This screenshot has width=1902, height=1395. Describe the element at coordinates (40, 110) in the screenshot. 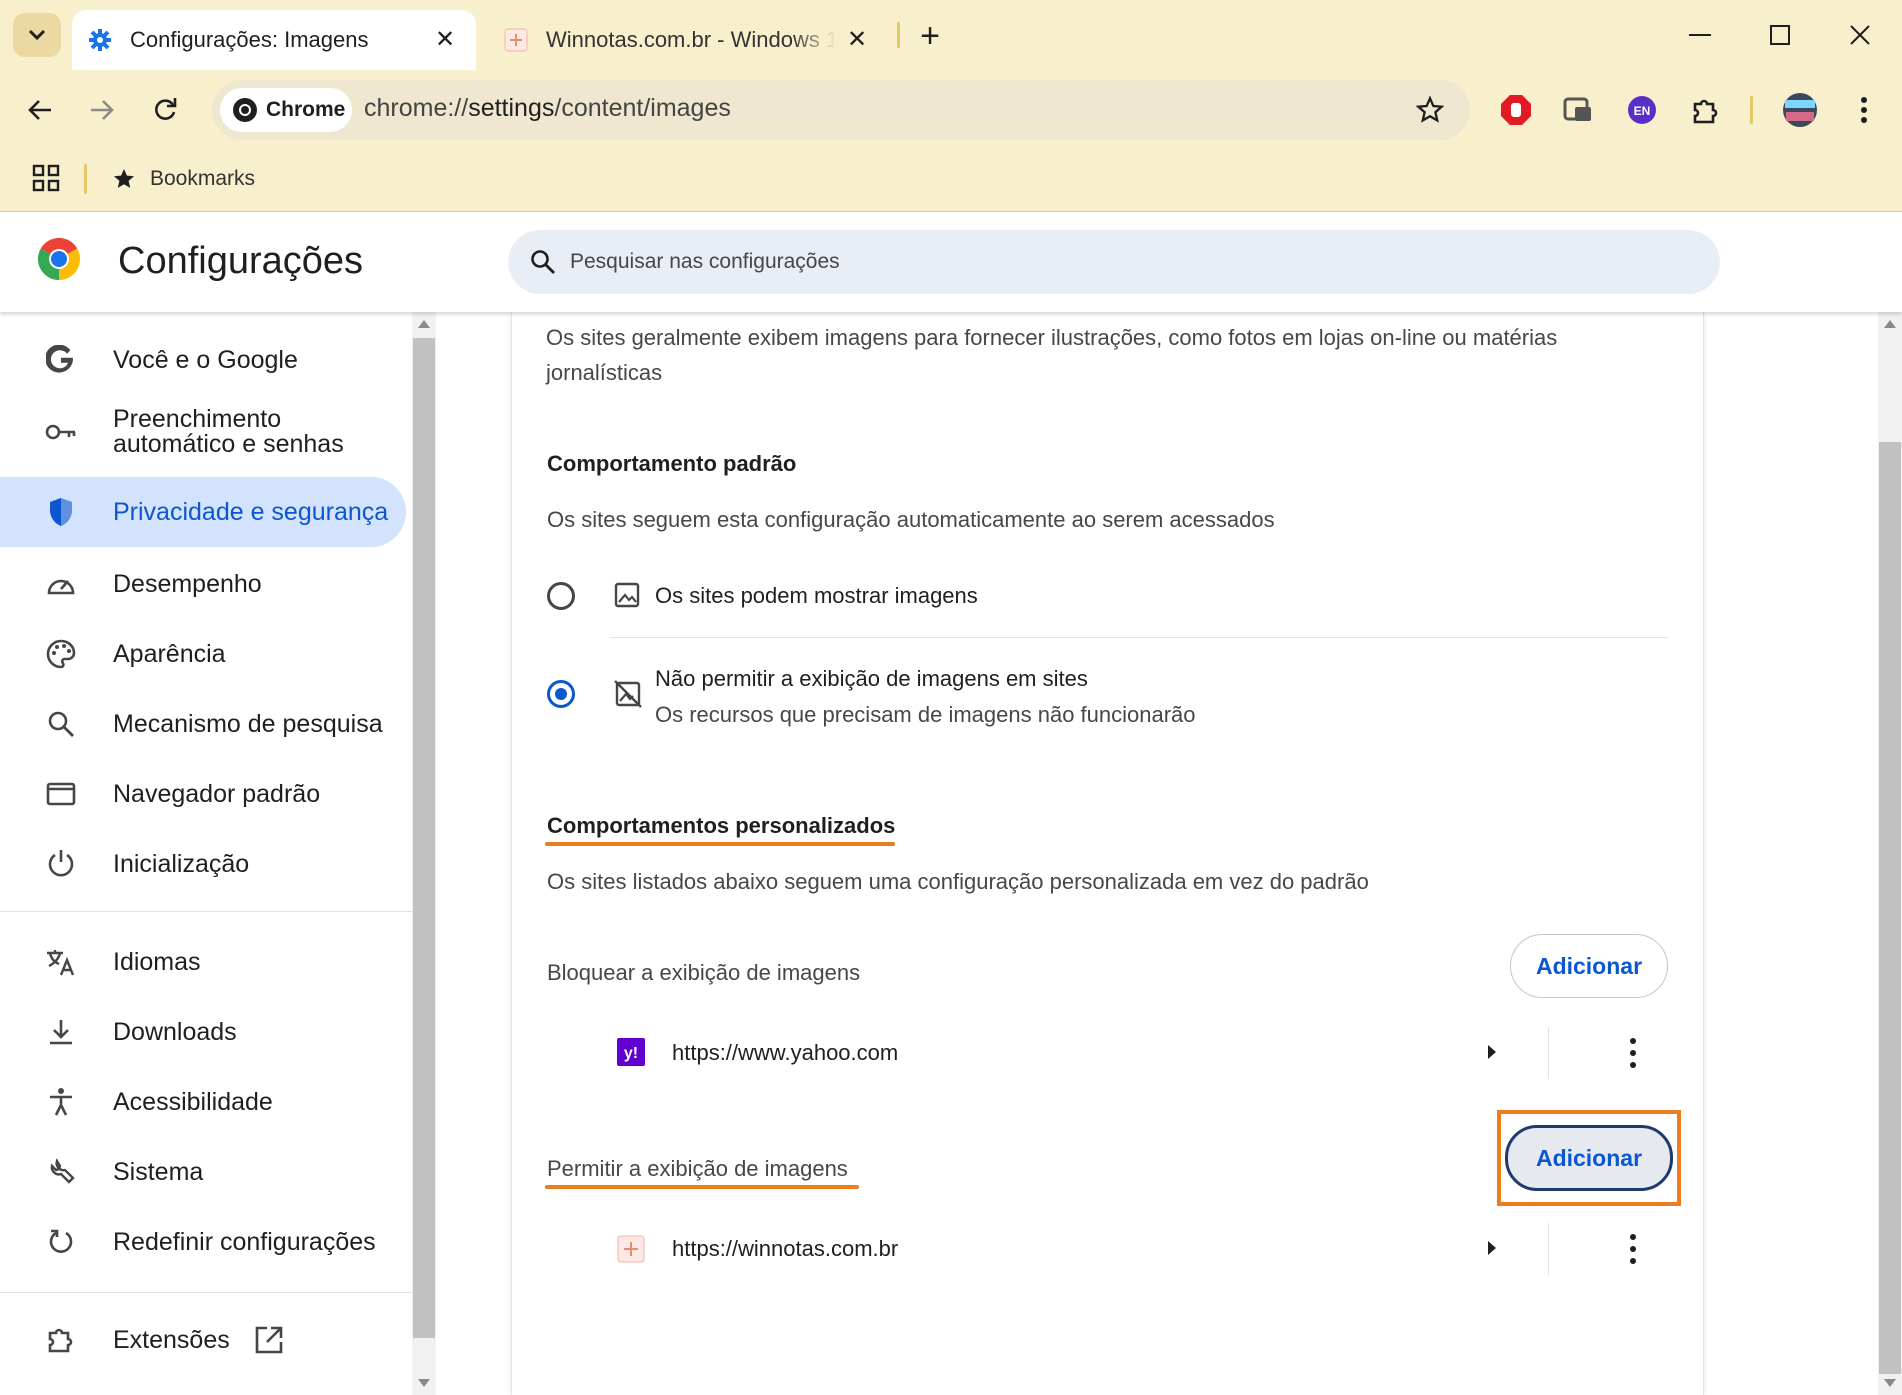

I see `back-button` at that location.